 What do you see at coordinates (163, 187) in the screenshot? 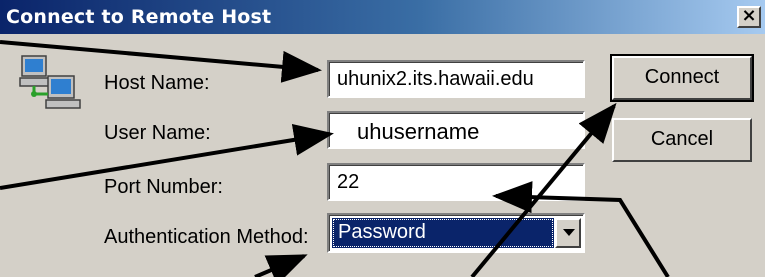
I see `port-number-label: Port Number:` at bounding box center [163, 187].